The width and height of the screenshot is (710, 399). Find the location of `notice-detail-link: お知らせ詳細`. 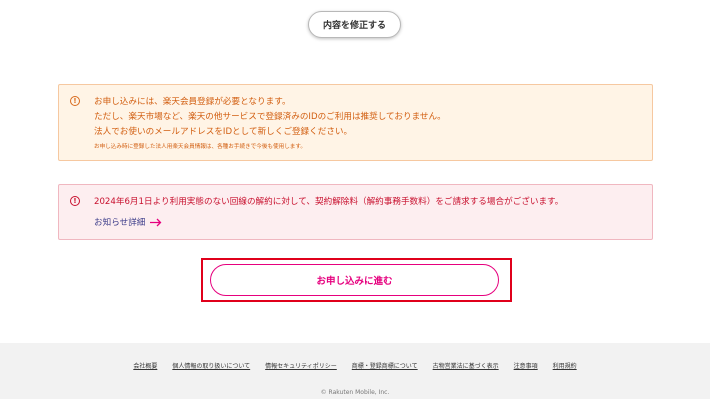

notice-detail-link: お知らせ詳細 is located at coordinates (128, 222).